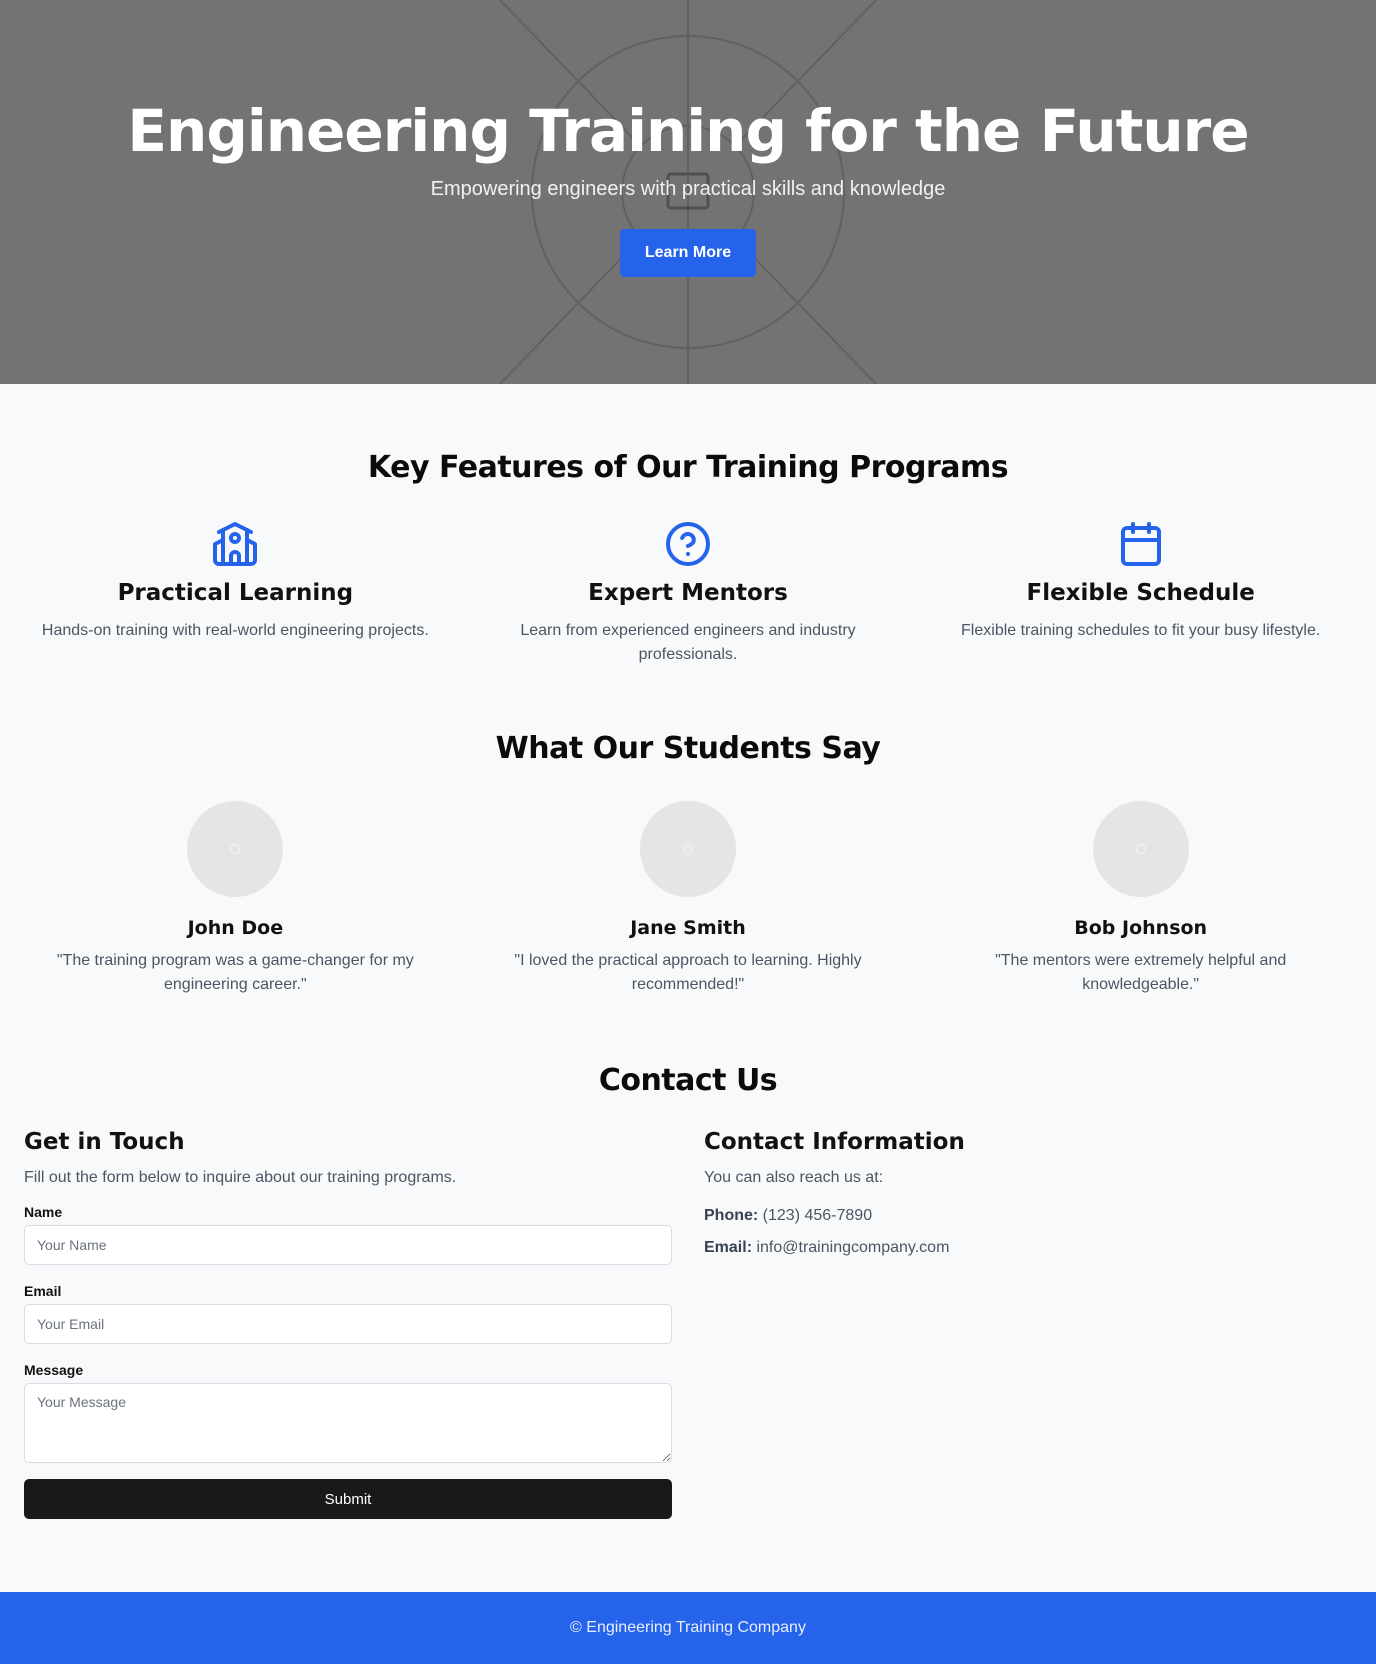 The width and height of the screenshot is (1376, 1664). I want to click on question-circle-icon, so click(688, 544).